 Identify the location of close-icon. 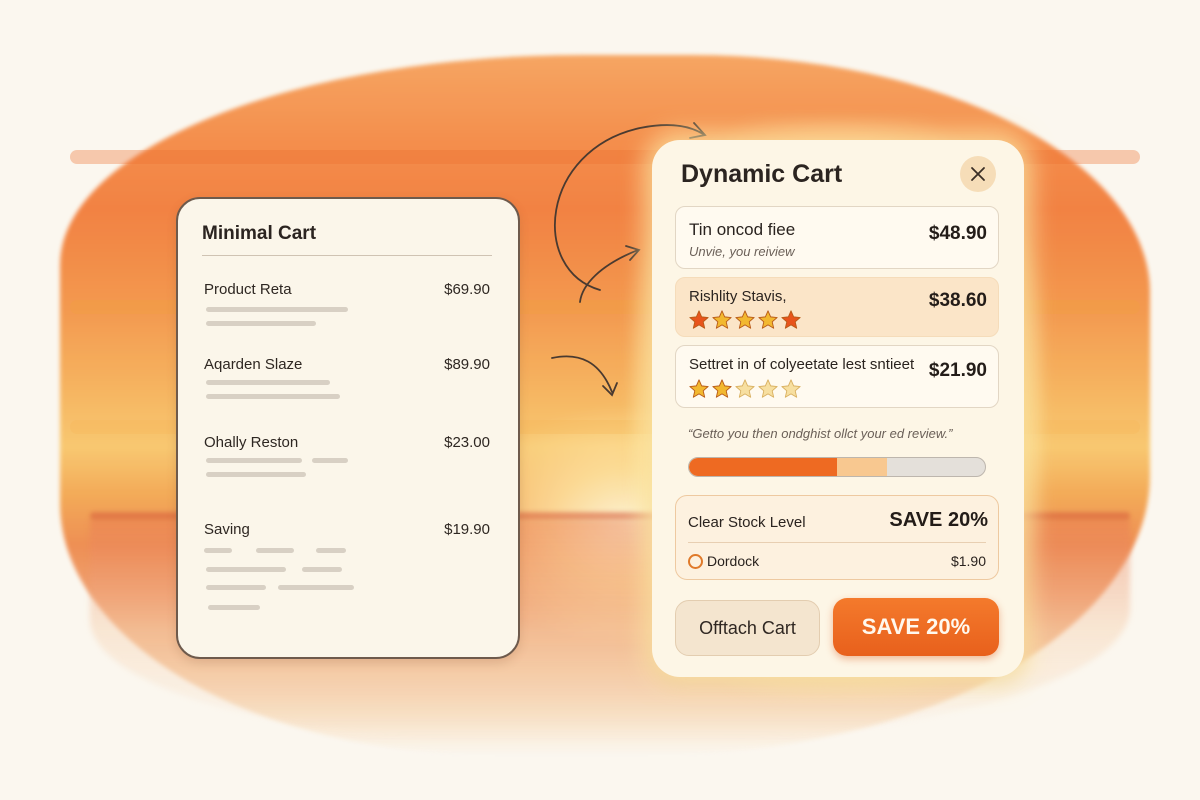
(978, 174).